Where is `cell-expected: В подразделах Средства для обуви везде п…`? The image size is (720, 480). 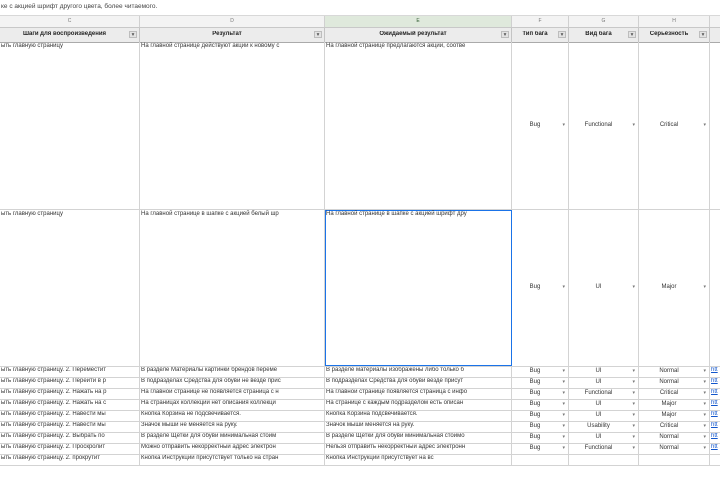
cell-expected: В подразделах Средства для обуви везде п… is located at coordinates (418, 383).